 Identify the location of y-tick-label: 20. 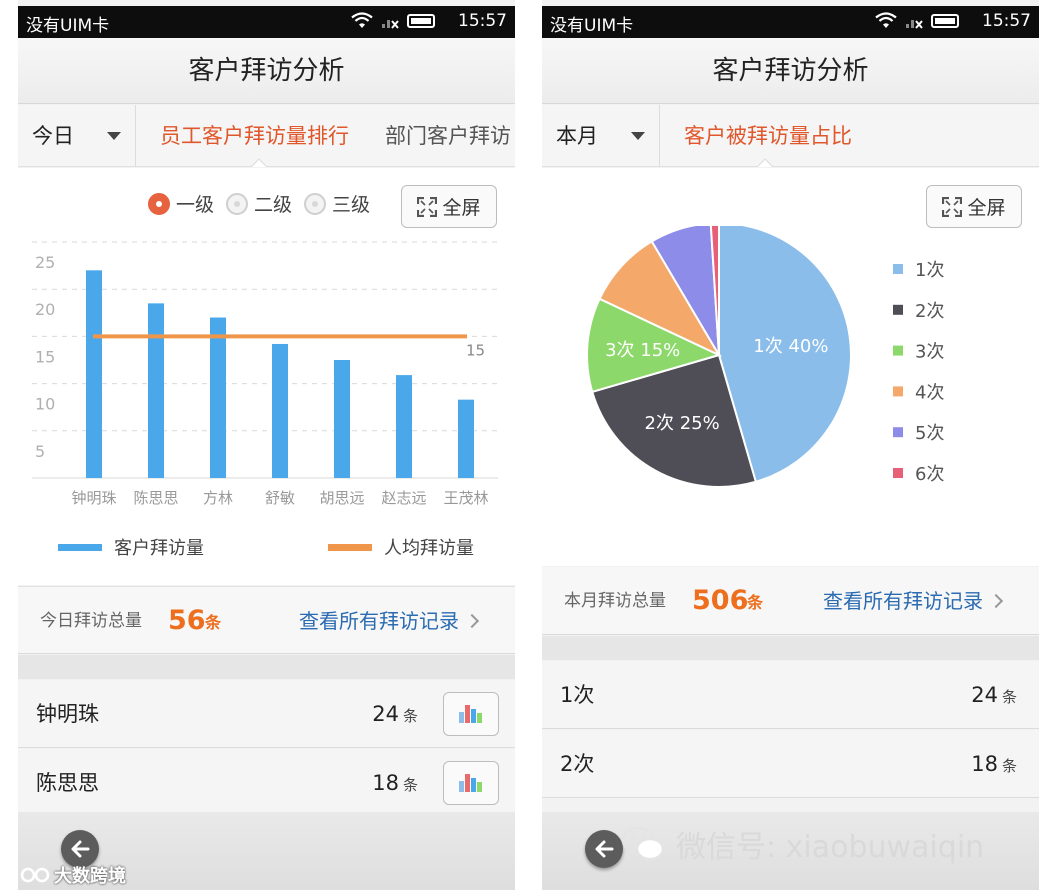
(45, 309).